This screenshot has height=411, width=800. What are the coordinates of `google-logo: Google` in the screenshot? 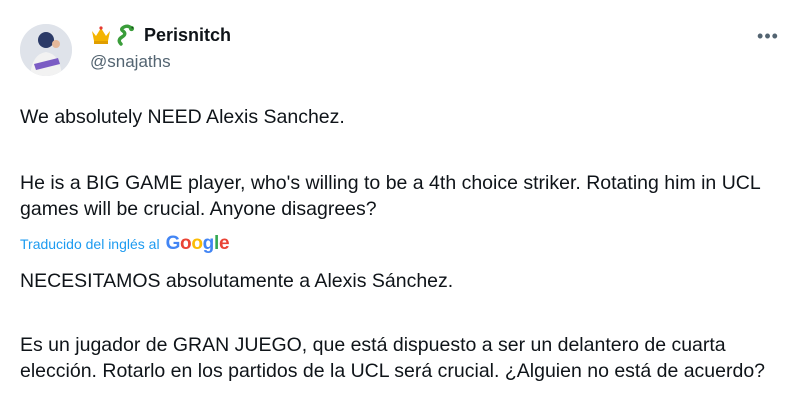 It's located at (197, 243).